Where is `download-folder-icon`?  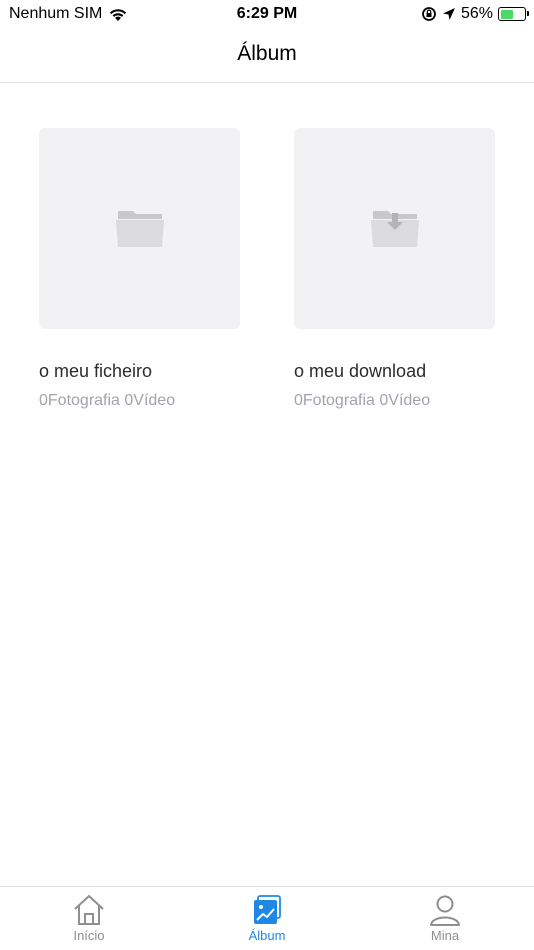
download-folder-icon is located at coordinates (394, 228).